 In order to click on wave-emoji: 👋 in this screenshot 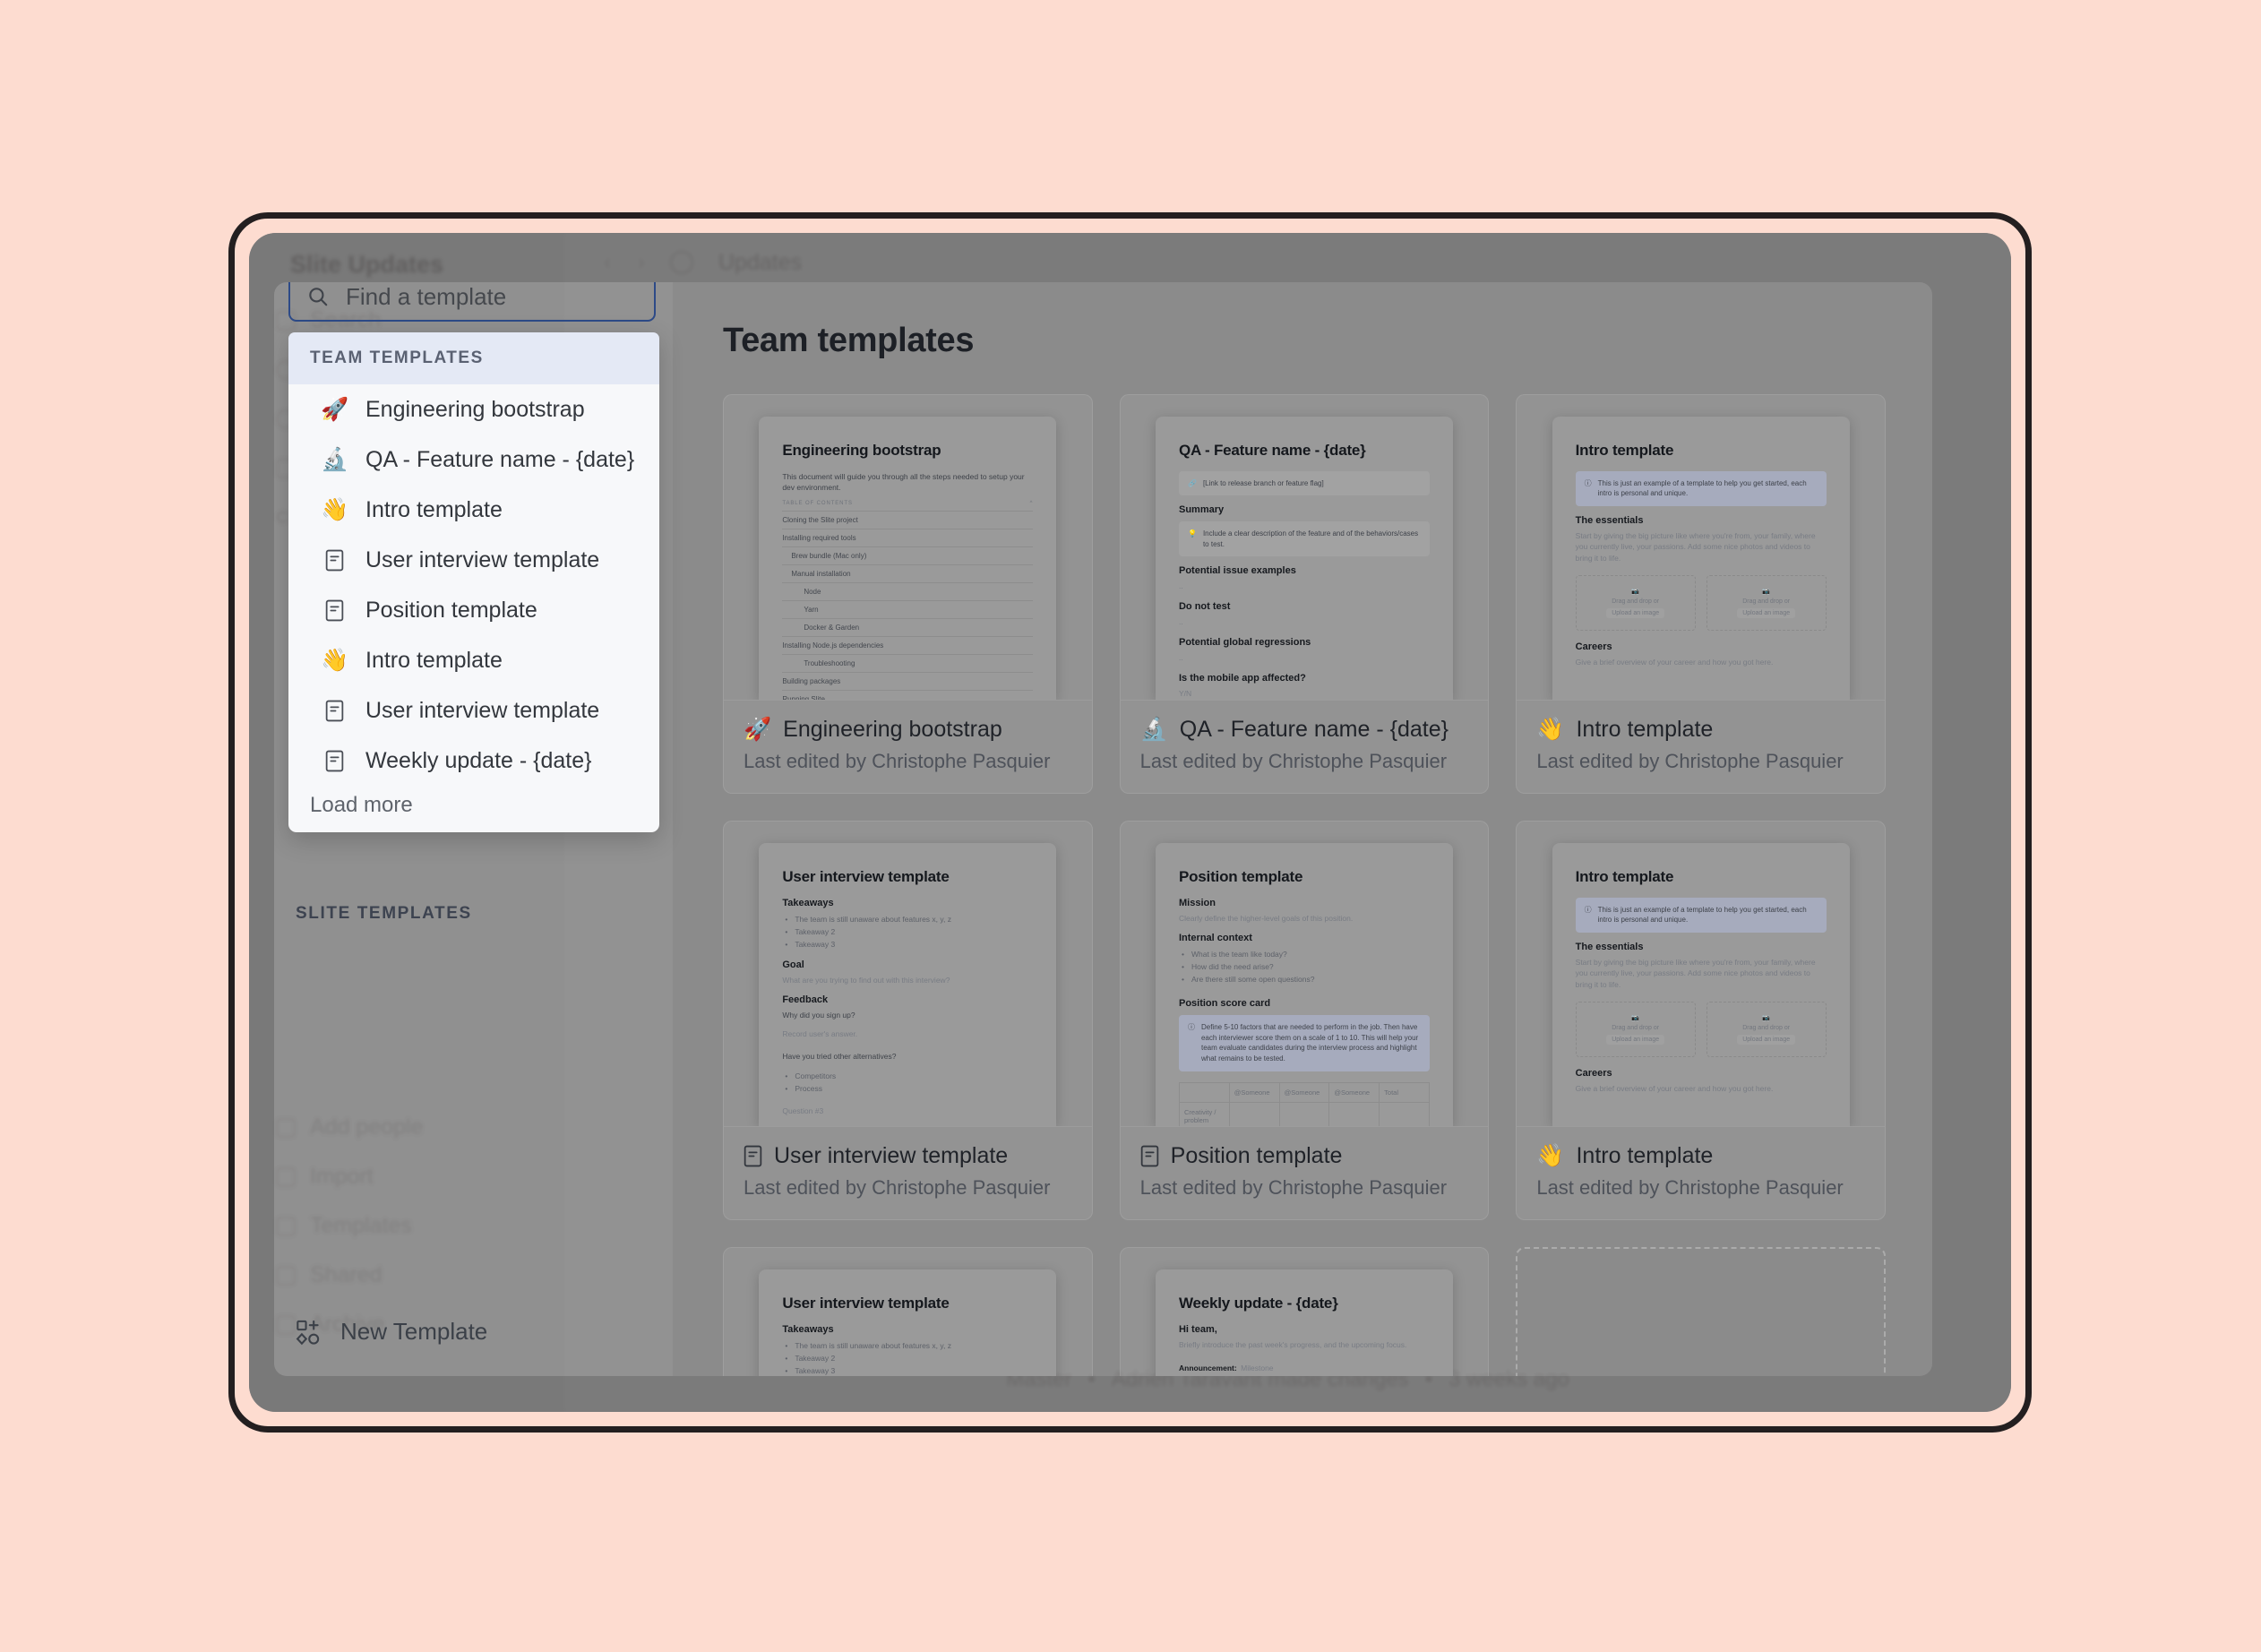, I will do `click(335, 660)`.